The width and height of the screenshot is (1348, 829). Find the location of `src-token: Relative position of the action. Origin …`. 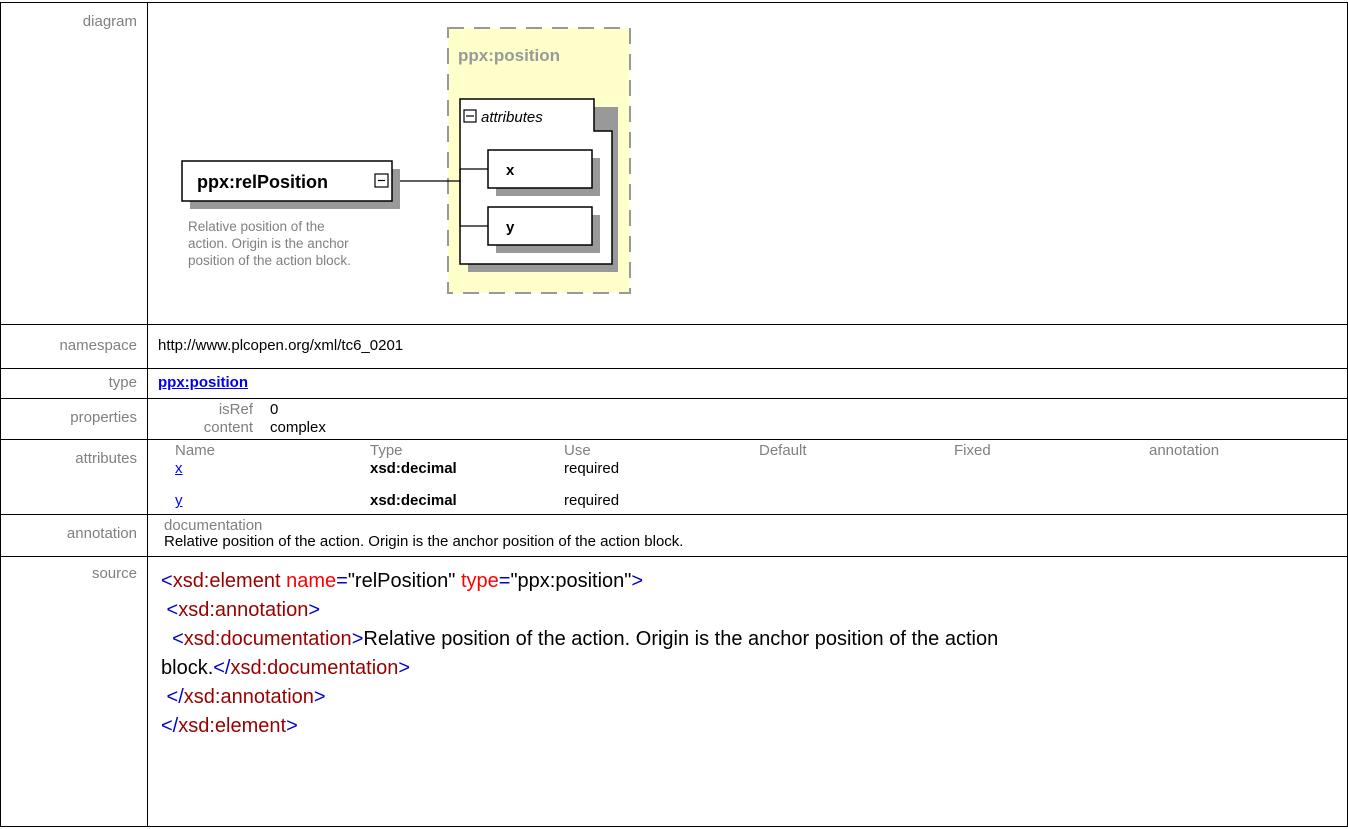

src-token: Relative position of the action. Origin … is located at coordinates (681, 639).